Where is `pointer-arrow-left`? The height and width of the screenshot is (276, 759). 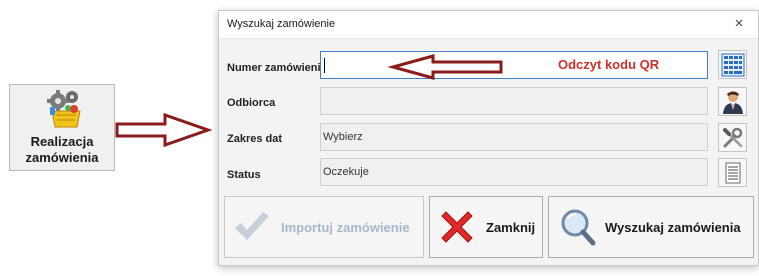 pointer-arrow-left is located at coordinates (445, 67).